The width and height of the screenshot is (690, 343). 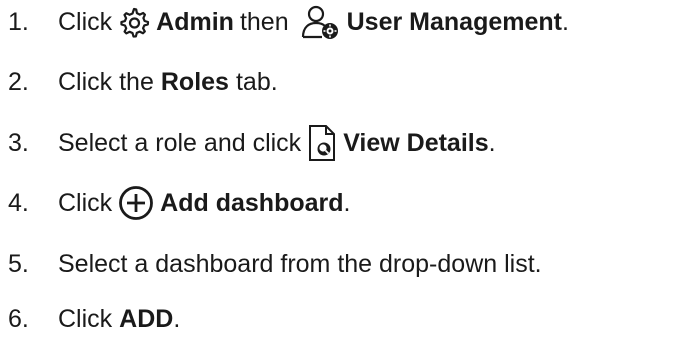 What do you see at coordinates (256, 81) in the screenshot?
I see `step-text: tab.` at bounding box center [256, 81].